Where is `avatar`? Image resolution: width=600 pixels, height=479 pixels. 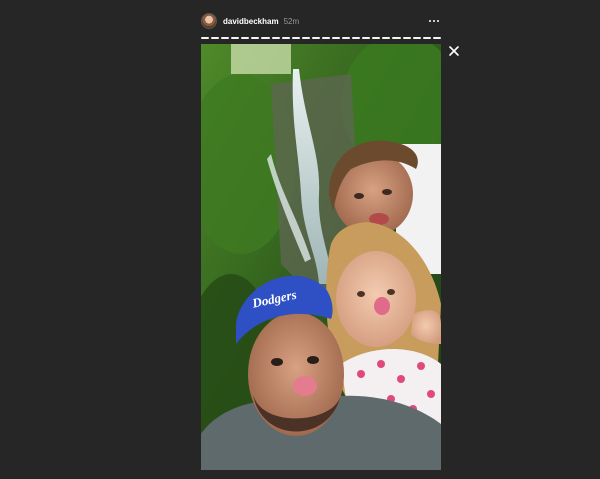
avatar is located at coordinates (209, 21).